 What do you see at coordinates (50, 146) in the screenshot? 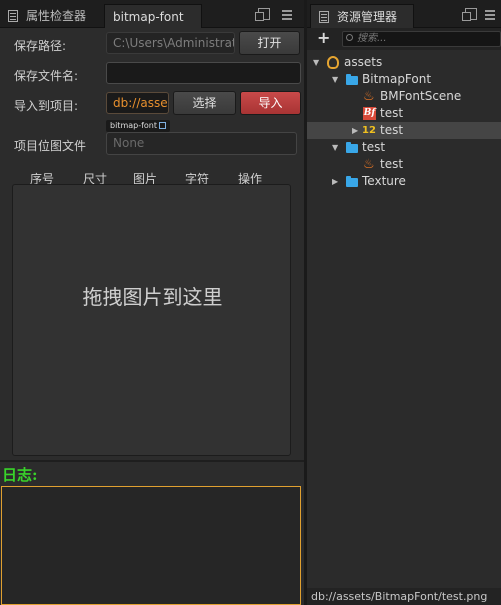
I see `bitmap-file-label: 项目位图文件` at bounding box center [50, 146].